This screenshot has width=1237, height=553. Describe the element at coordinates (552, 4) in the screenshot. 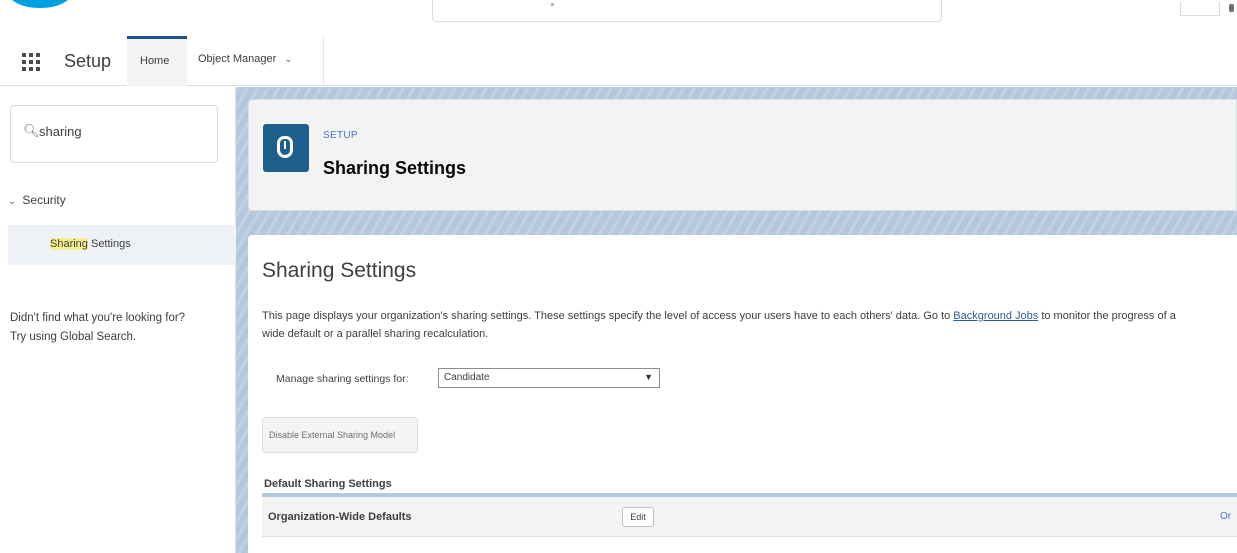

I see `search-caret` at that location.